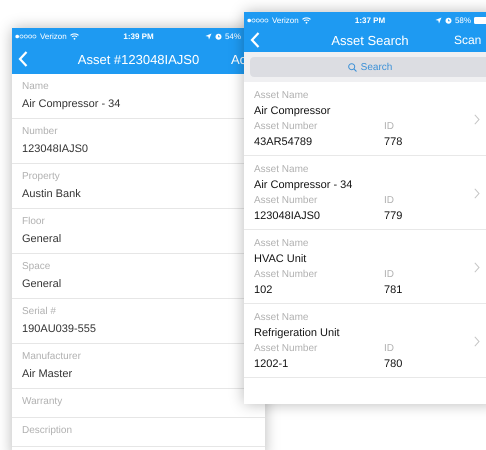  I want to click on battery-percent: 58%, so click(462, 20).